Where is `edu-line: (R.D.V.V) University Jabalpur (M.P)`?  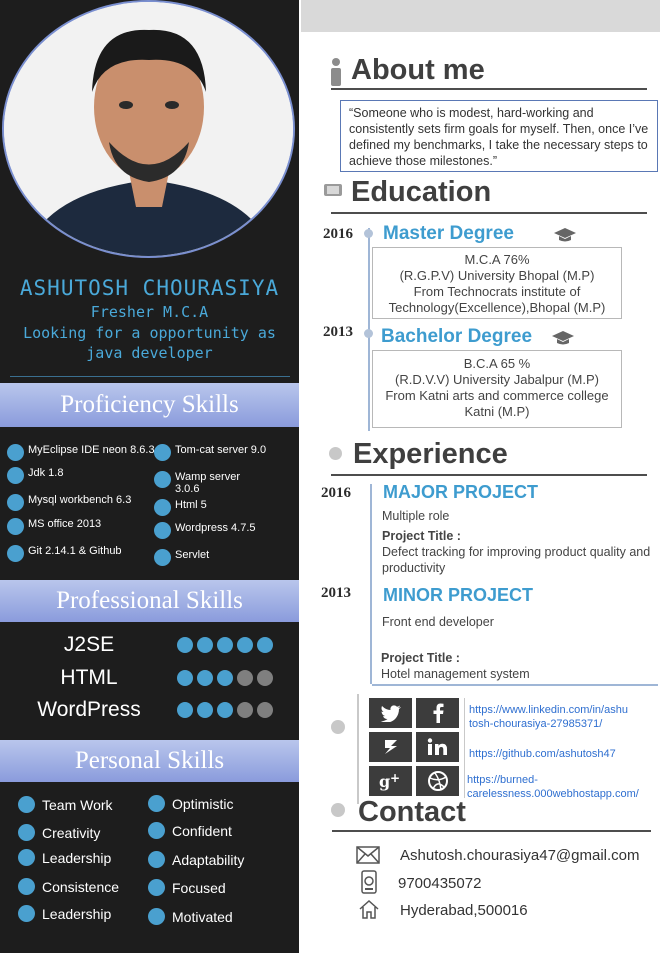 edu-line: (R.D.V.V) University Jabalpur (M.P) is located at coordinates (497, 379).